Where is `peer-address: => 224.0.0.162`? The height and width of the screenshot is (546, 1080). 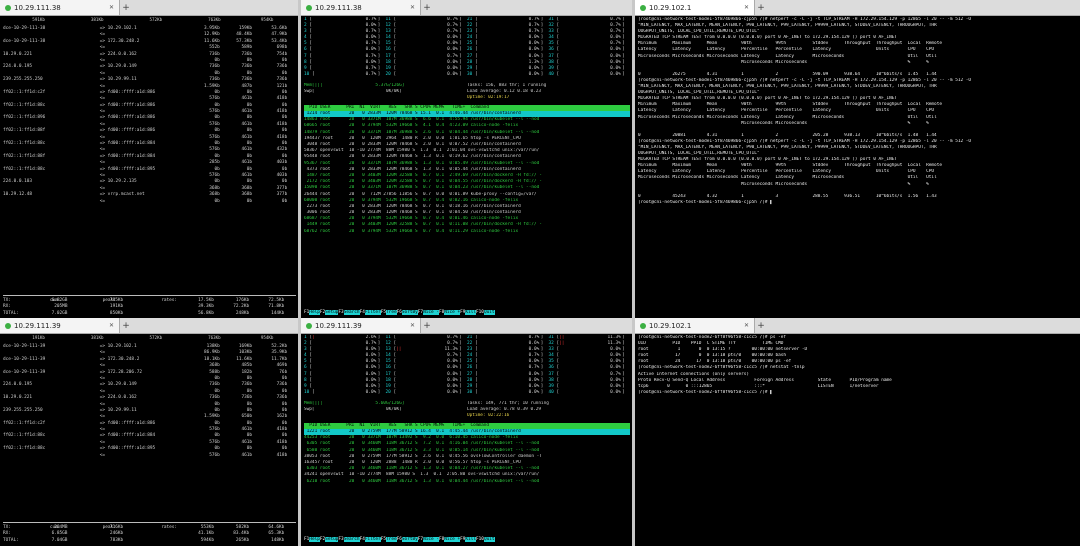 peer-address: => 224.0.0.162 is located at coordinates (118, 54).